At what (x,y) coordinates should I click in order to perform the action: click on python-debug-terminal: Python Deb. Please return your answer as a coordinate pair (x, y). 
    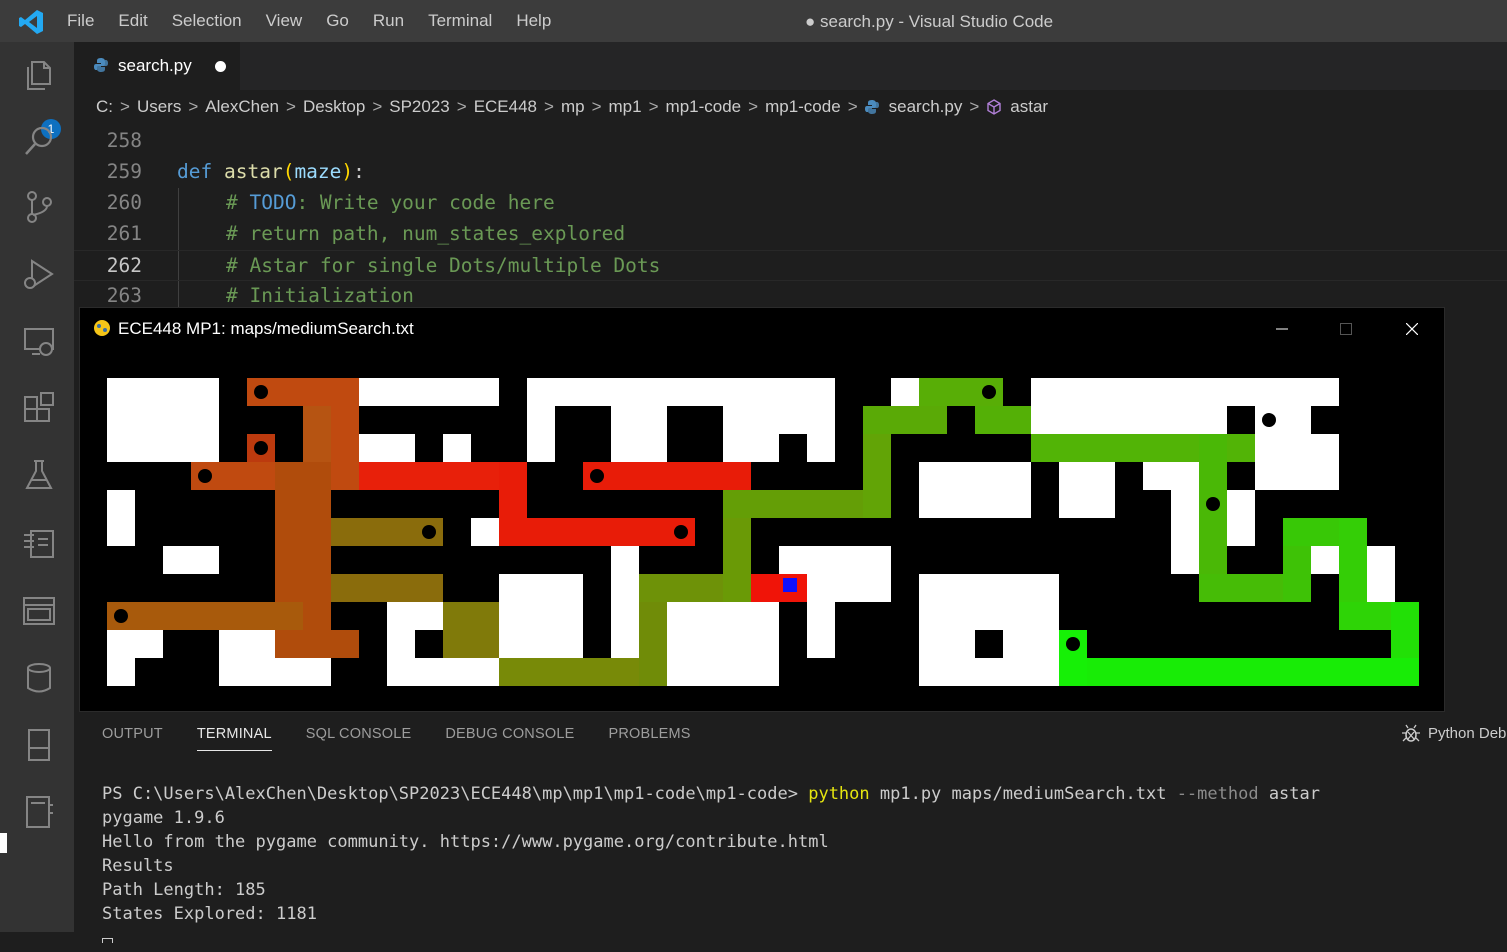
    Looking at the image, I should click on (1453, 733).